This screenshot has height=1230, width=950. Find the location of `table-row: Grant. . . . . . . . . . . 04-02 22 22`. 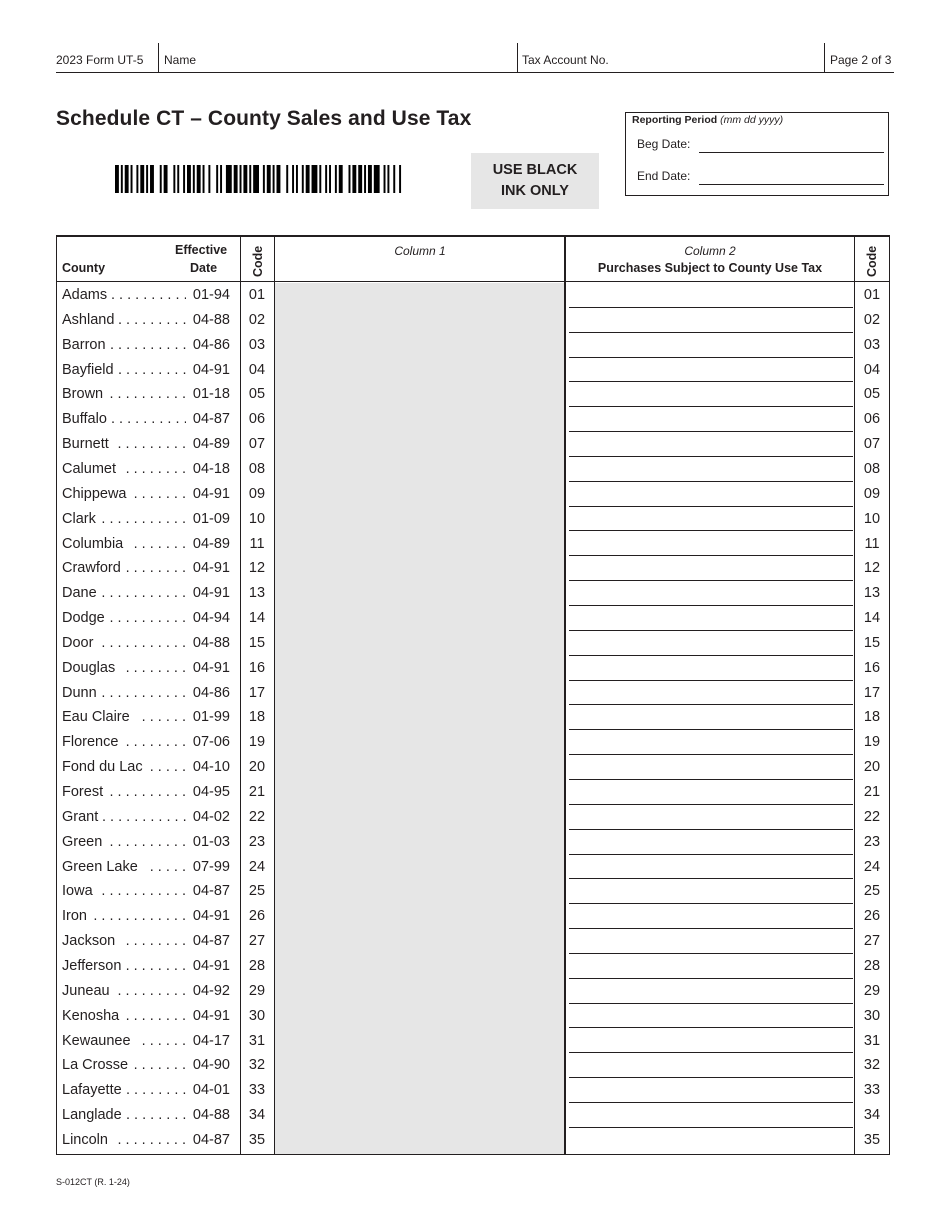

table-row: Grant. . . . . . . . . . . 04-02 22 22 is located at coordinates (472, 818).